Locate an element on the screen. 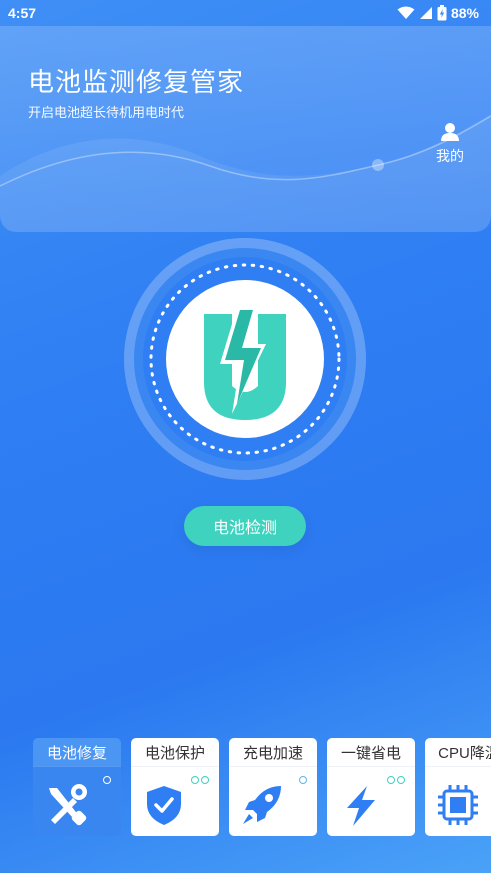 Image resolution: width=491 pixels, height=873 pixels. battery-check-button: 电池检测 is located at coordinates (245, 526).